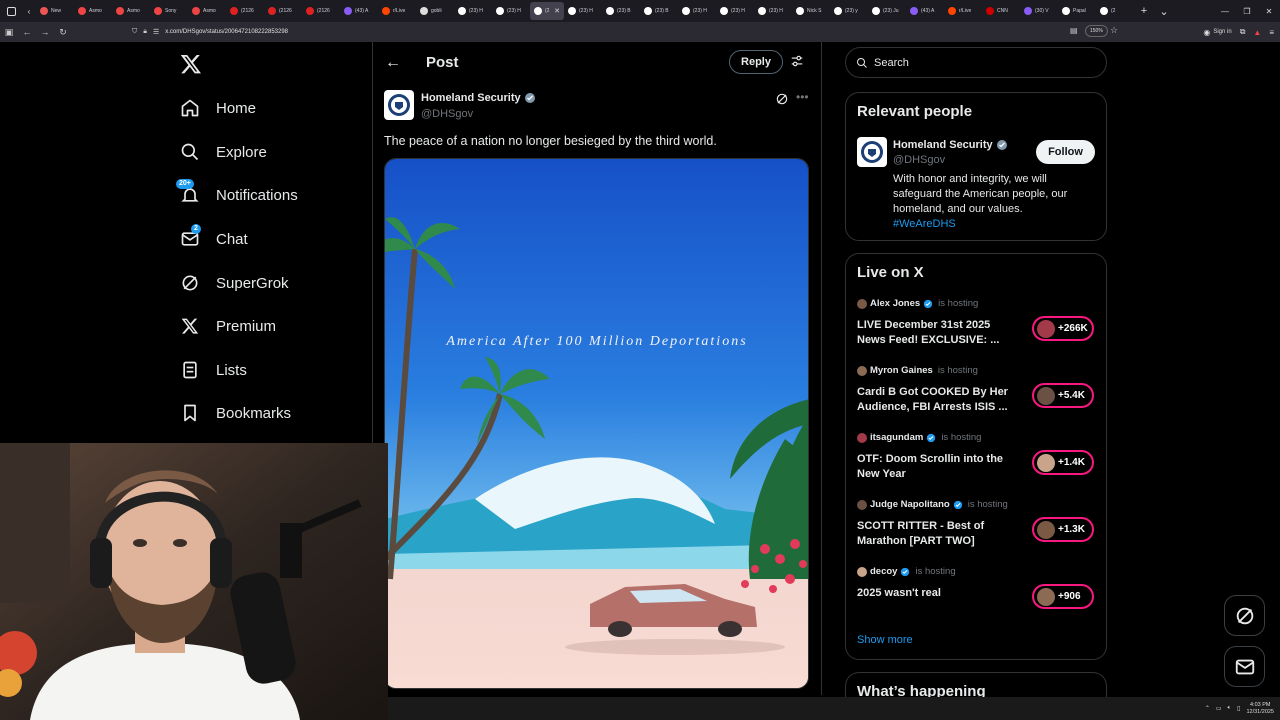 The width and height of the screenshot is (1280, 720). What do you see at coordinates (1079, 11) in the screenshot?
I see `tab-label: Papal` at bounding box center [1079, 11].